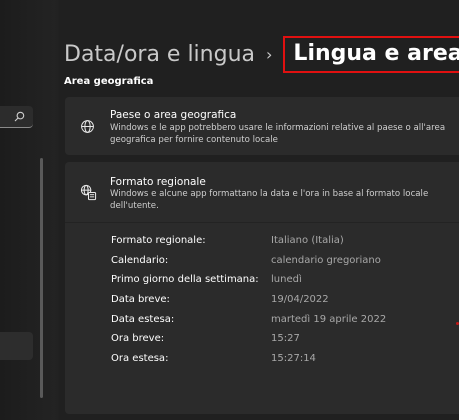 The image size is (459, 420). What do you see at coordinates (185, 280) in the screenshot?
I see `detail-label: Primo giorno della settimana:` at bounding box center [185, 280].